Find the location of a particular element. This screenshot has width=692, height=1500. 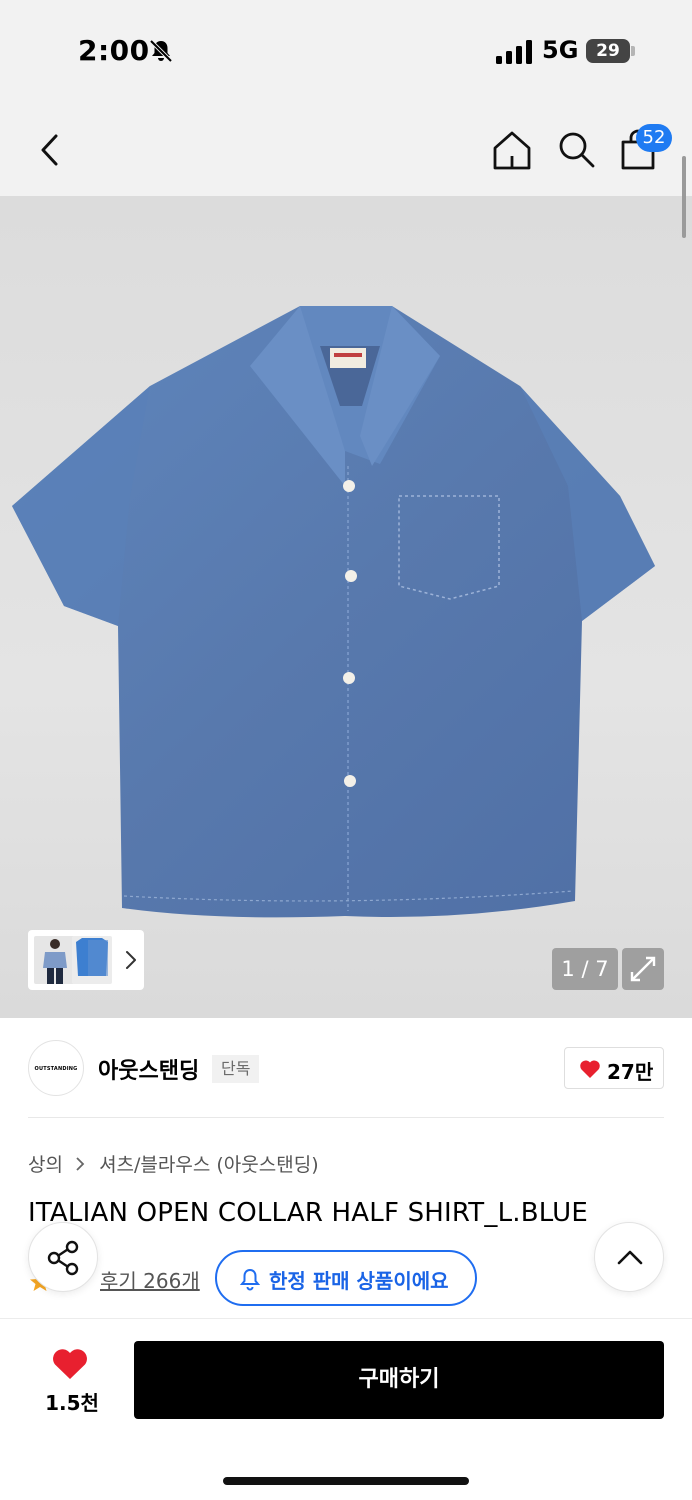

brand-like-button: 27만 is located at coordinates (614, 1068).